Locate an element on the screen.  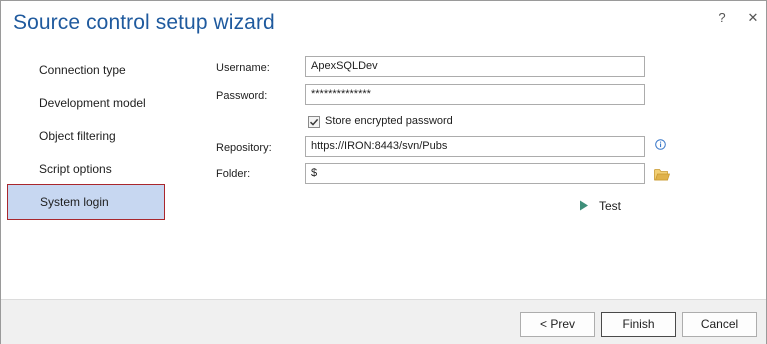
play-icon is located at coordinates (584, 205).